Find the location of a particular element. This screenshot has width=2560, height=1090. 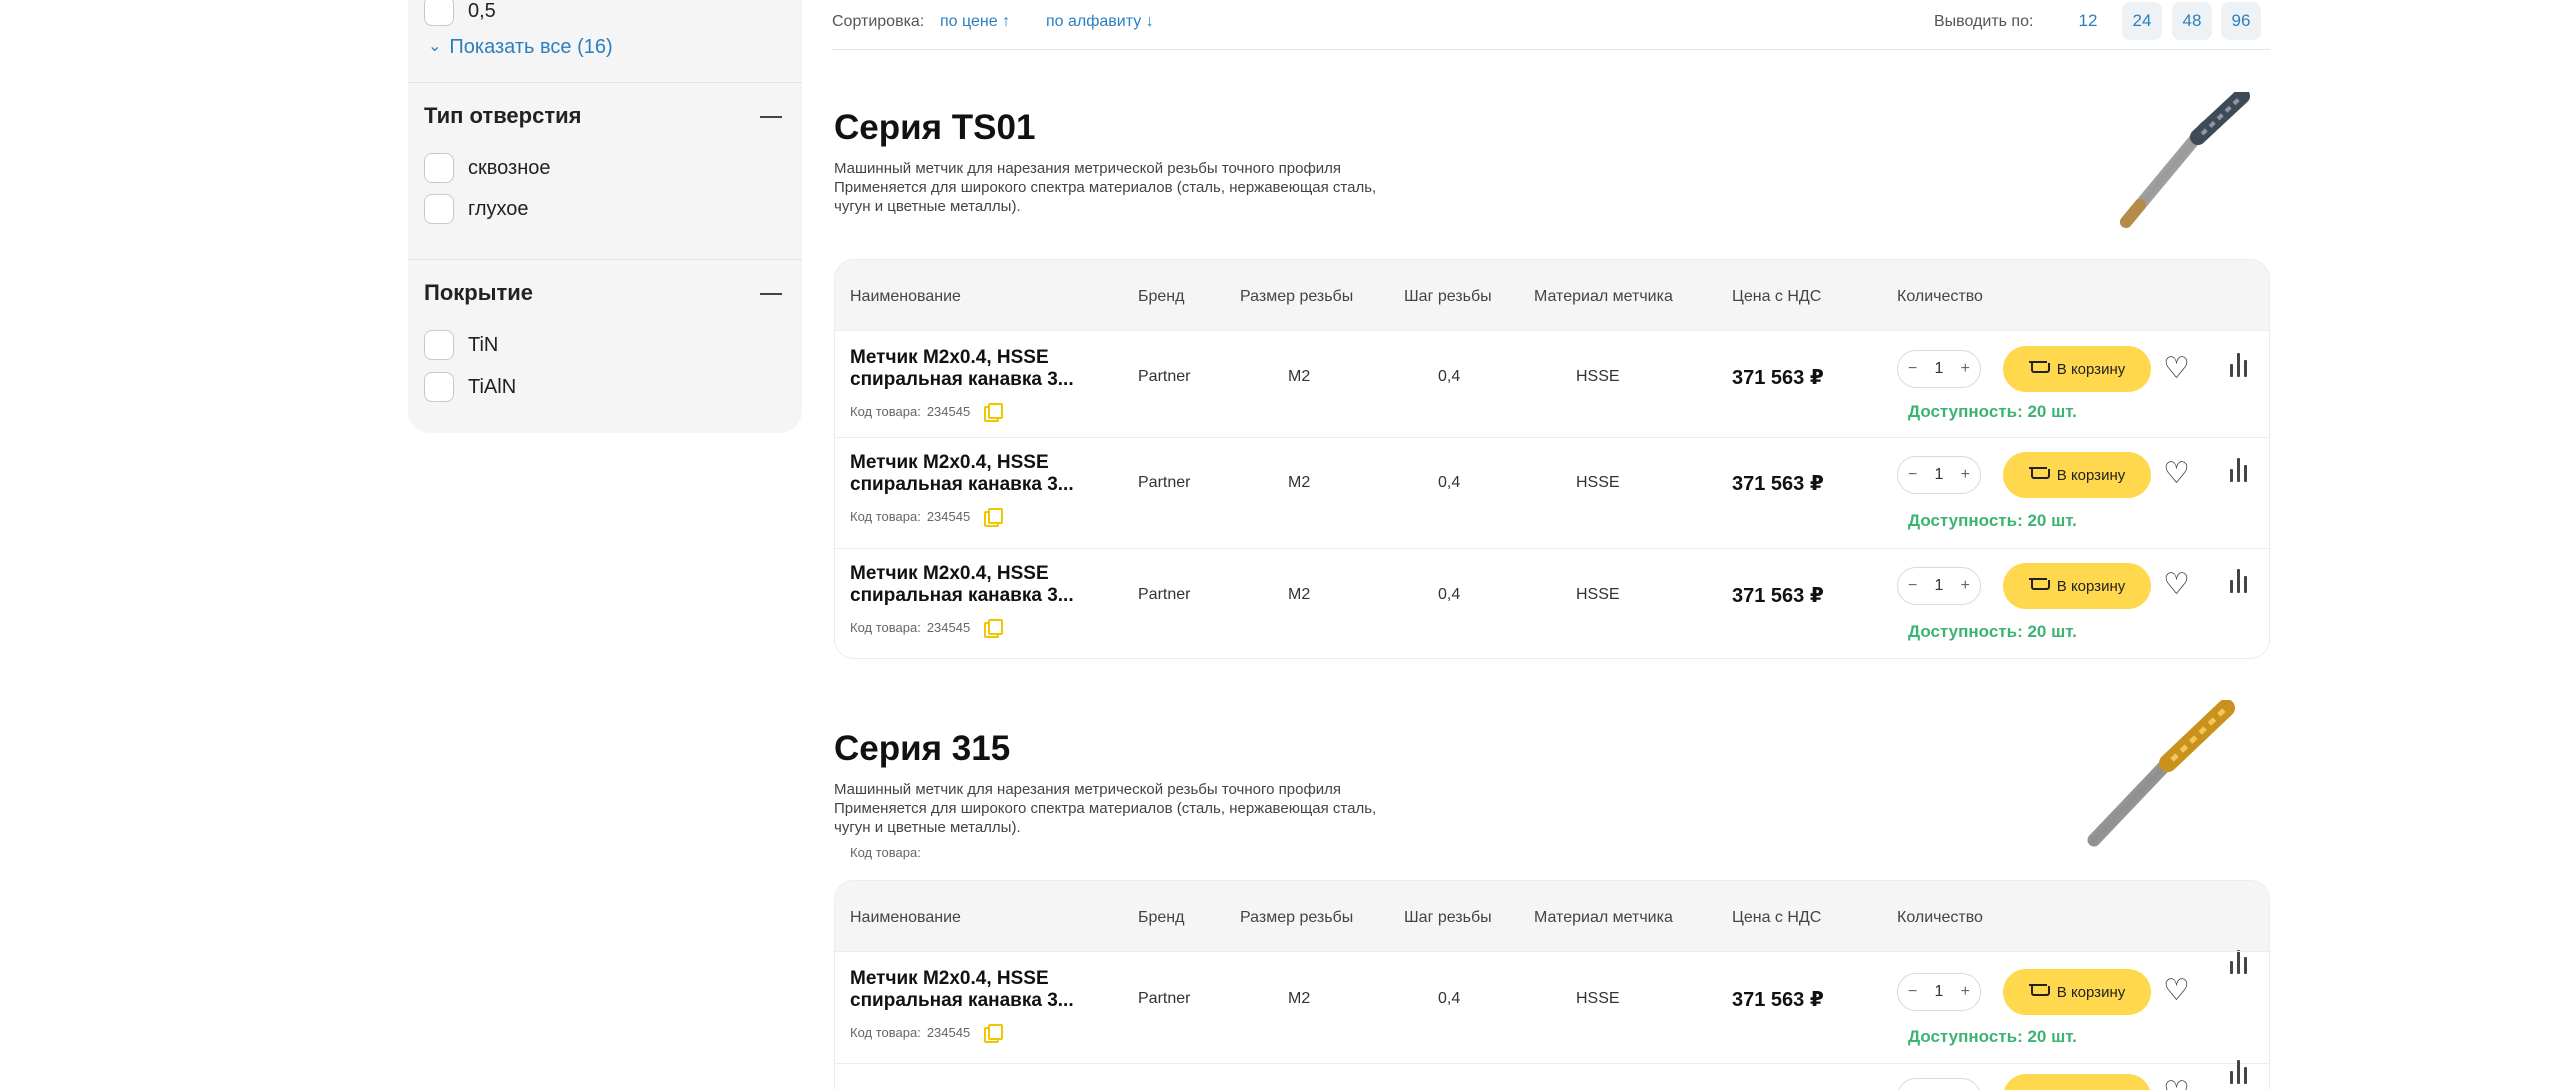

filter-option-label: TiAlN is located at coordinates (492, 386).